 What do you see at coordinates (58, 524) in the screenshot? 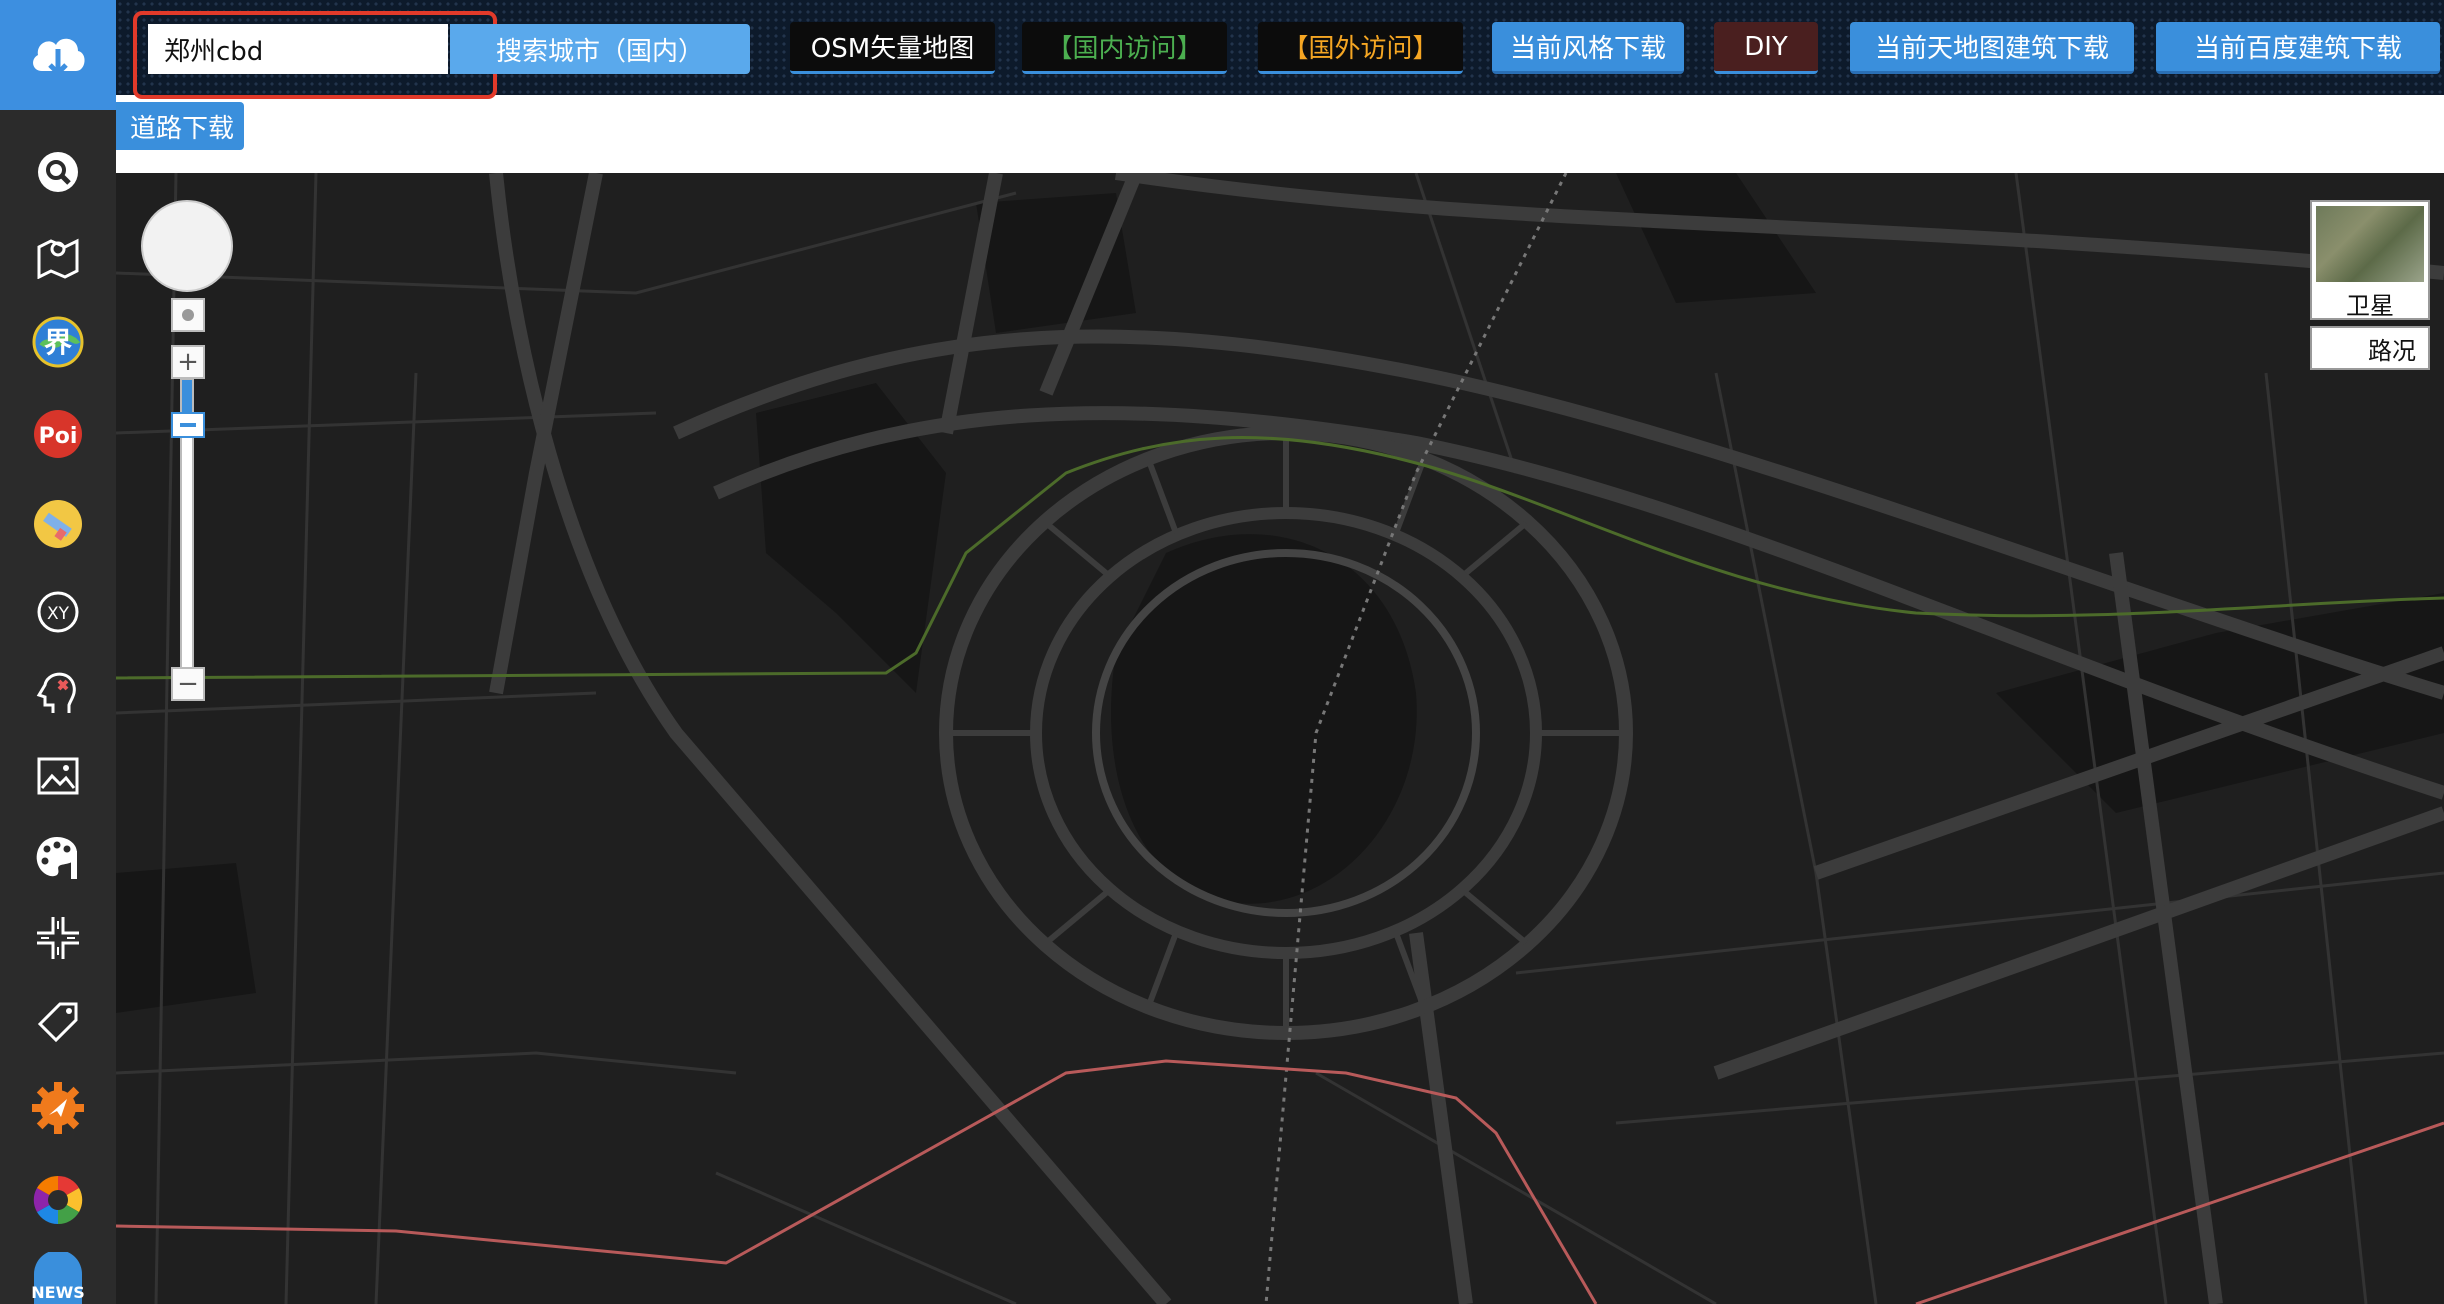
I see `pencil-draw-icon` at bounding box center [58, 524].